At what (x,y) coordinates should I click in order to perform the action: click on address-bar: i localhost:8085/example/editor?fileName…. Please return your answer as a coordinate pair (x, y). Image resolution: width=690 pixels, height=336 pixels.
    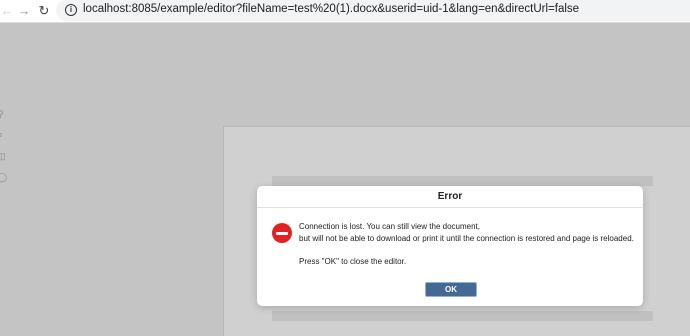
    Looking at the image, I should click on (373, 10).